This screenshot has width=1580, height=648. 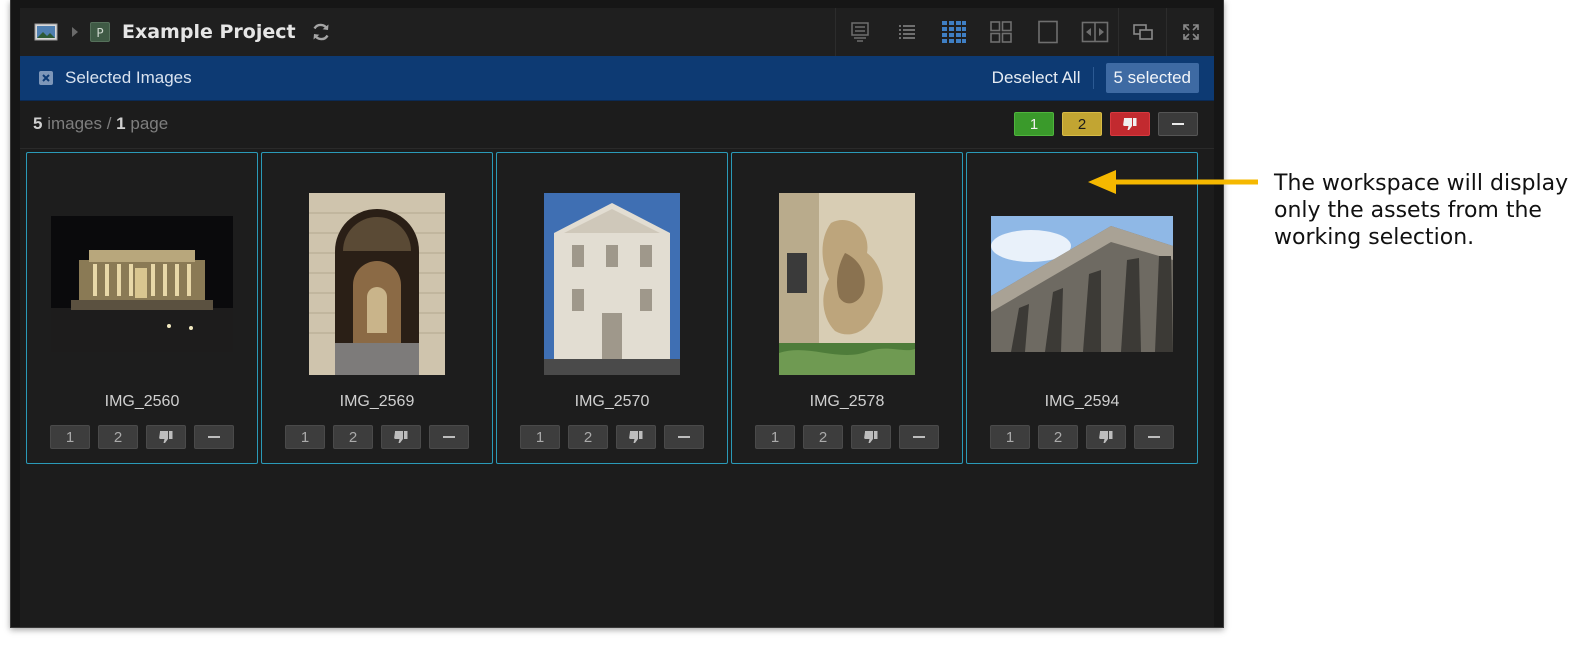 What do you see at coordinates (1047, 32) in the screenshot?
I see `single-view-icon` at bounding box center [1047, 32].